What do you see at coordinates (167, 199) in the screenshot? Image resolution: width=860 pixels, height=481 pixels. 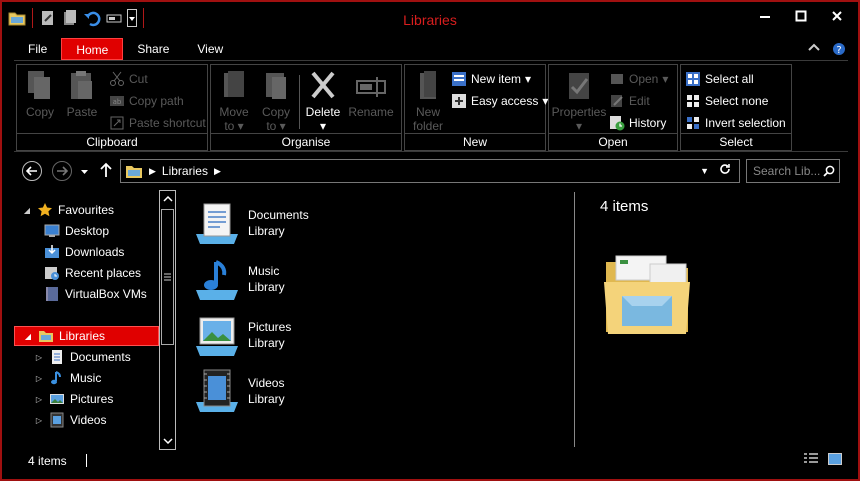 I see `scroll-up-icon` at bounding box center [167, 199].